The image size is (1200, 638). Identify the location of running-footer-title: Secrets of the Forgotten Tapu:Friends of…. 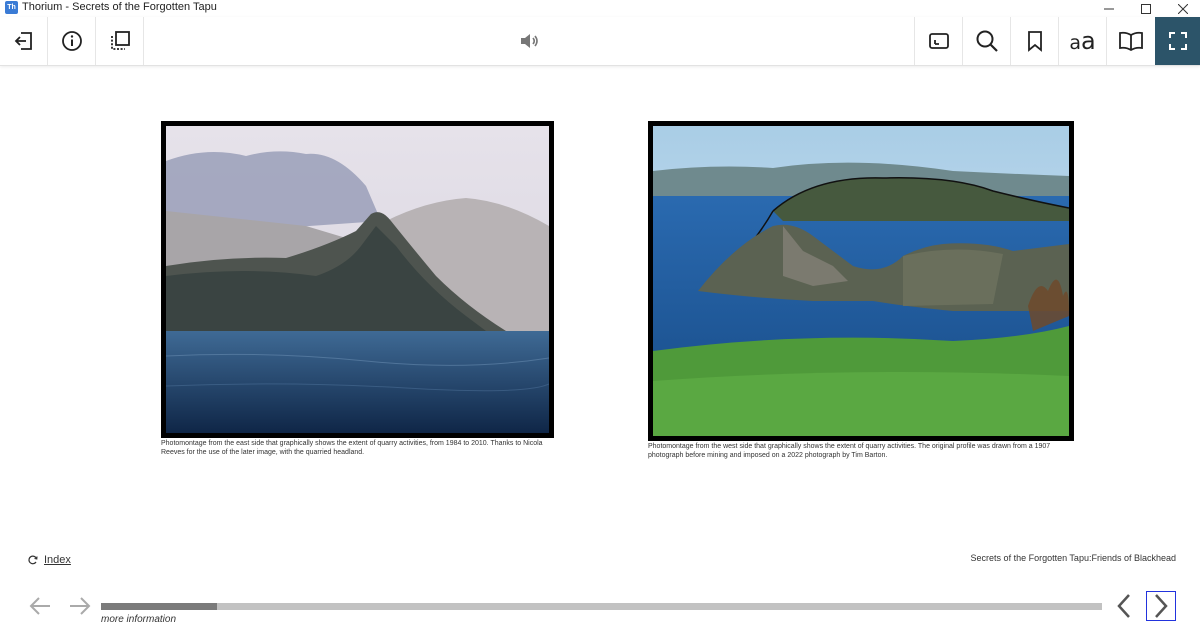
(1073, 558).